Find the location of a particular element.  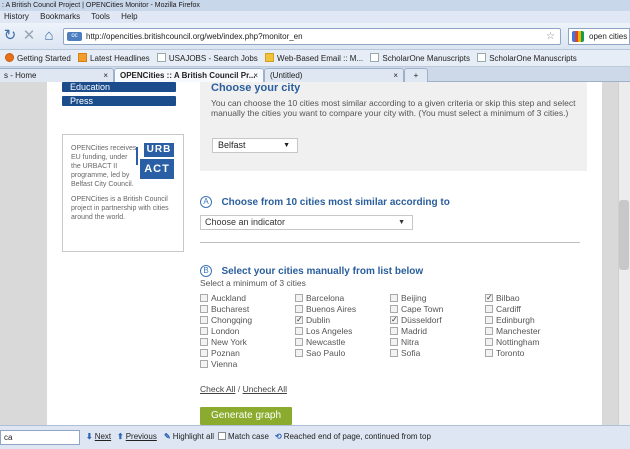

generate-graph-button: Generate graph is located at coordinates (246, 416).